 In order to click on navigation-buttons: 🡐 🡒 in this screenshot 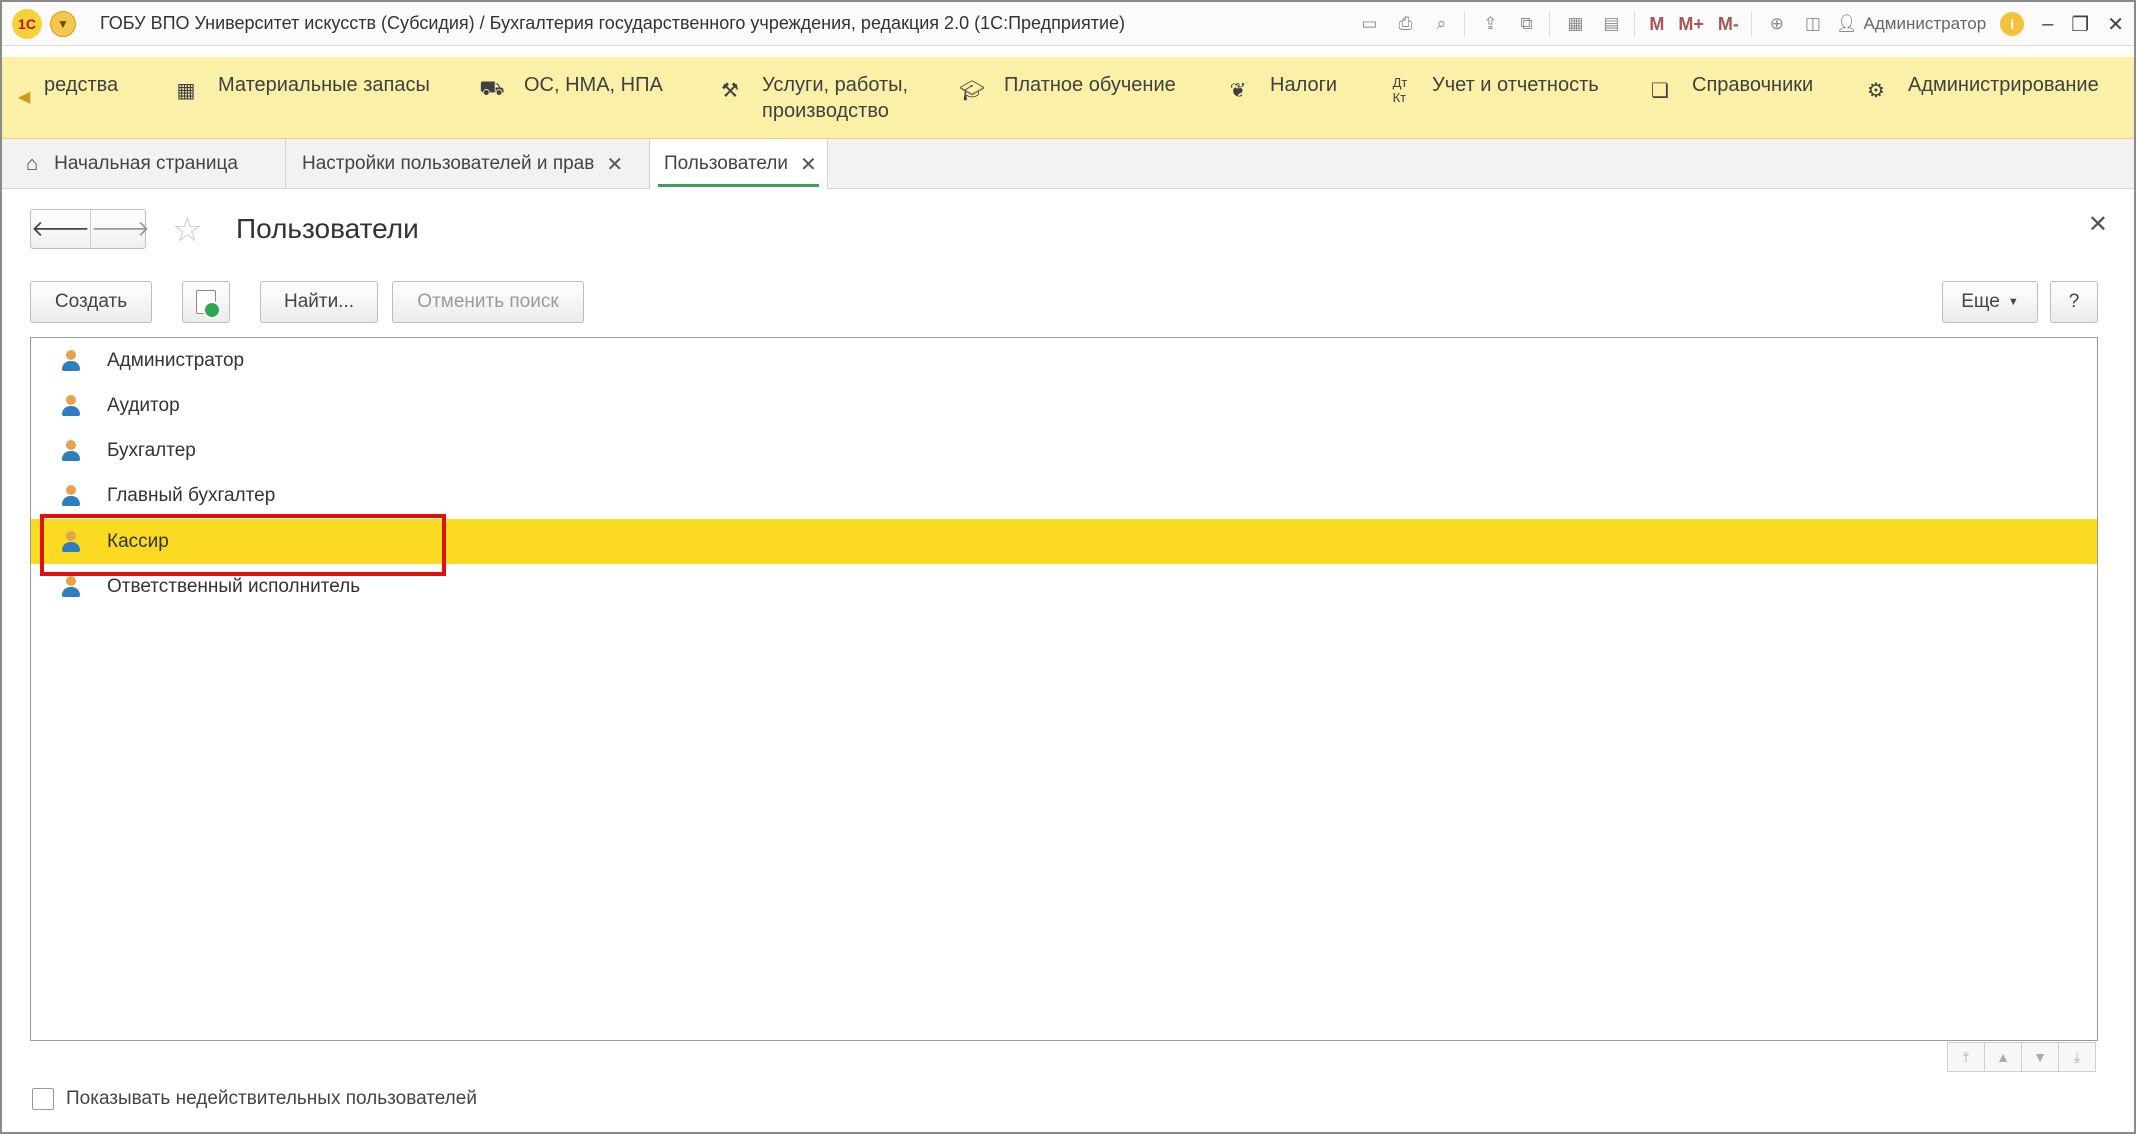, I will do `click(90, 229)`.